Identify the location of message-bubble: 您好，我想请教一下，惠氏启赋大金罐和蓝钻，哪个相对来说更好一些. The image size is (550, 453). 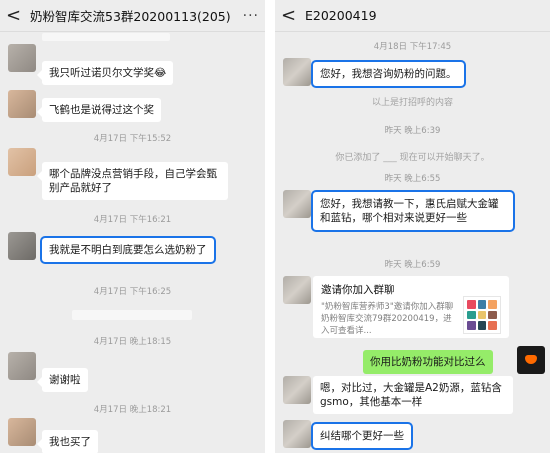
(413, 211).